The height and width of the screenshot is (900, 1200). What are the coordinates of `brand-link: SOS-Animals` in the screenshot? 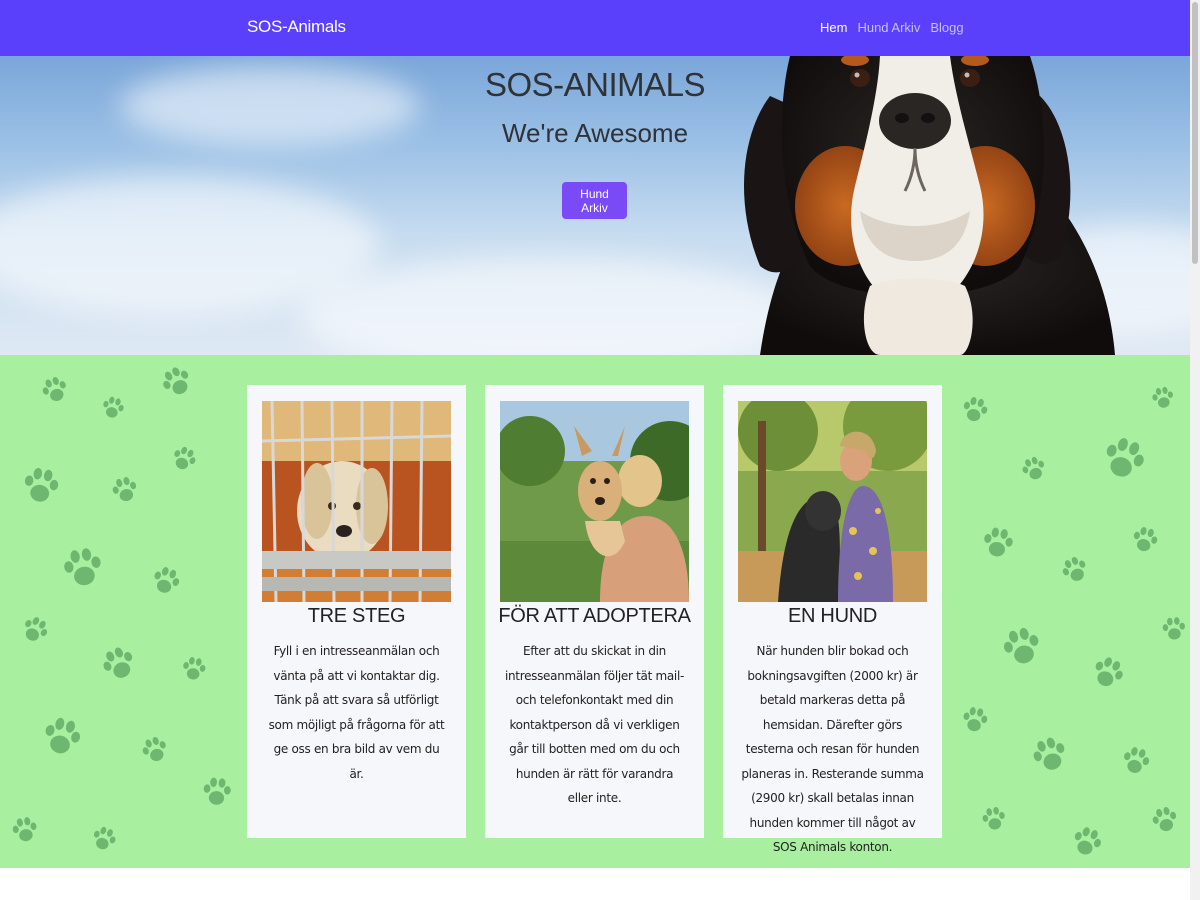 It's located at (296, 27).